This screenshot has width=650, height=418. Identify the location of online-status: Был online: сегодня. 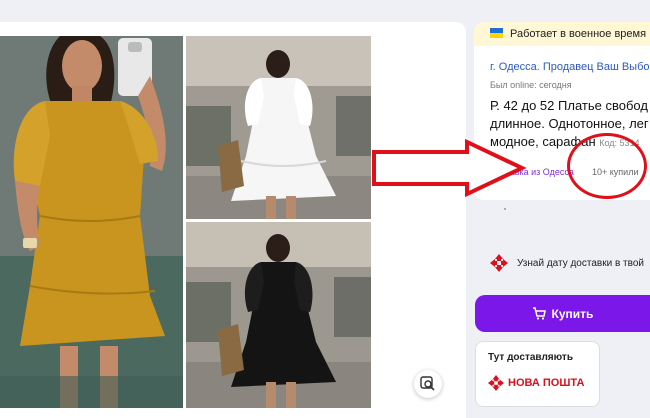
(531, 85).